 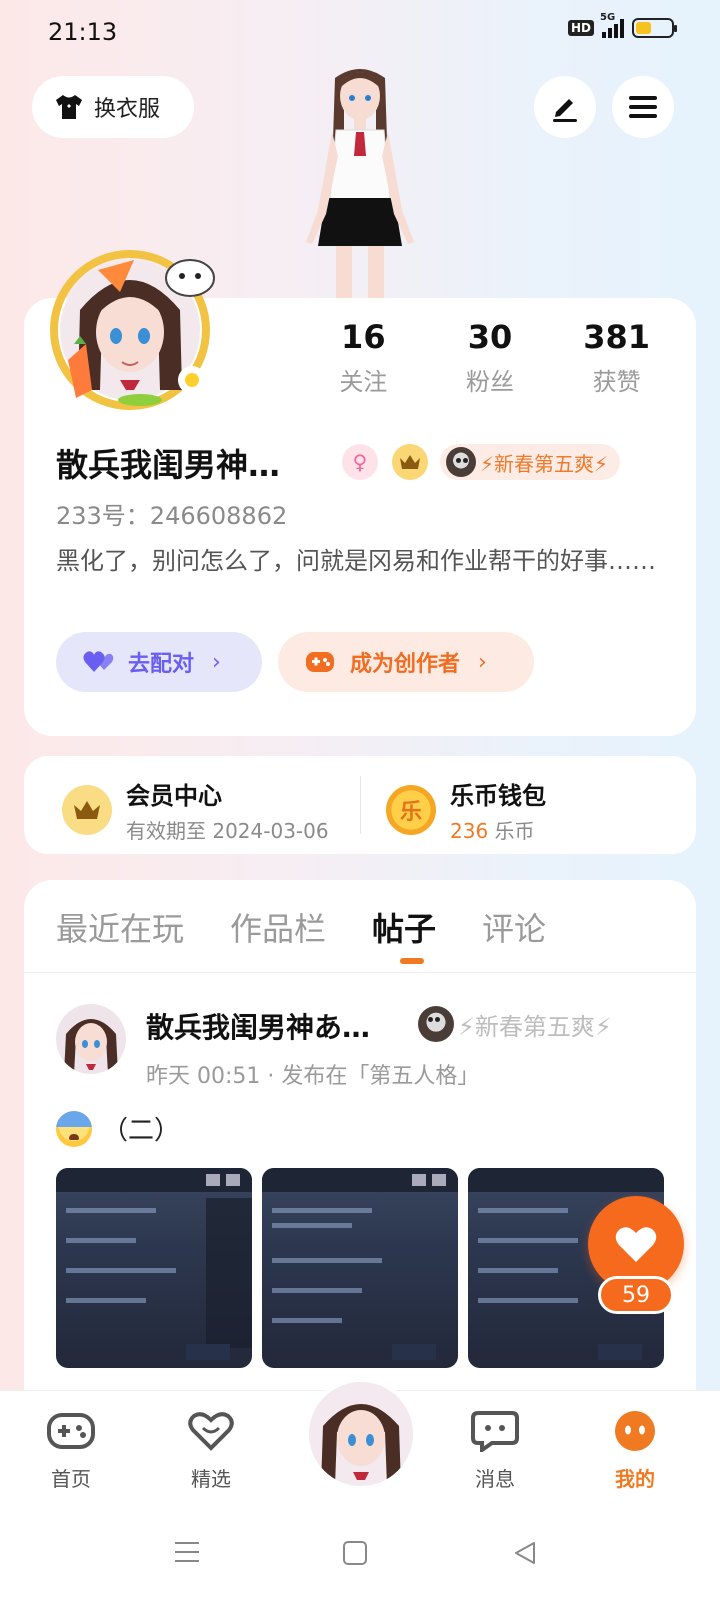 What do you see at coordinates (211, 1431) in the screenshot?
I see `heart-outline-icon` at bounding box center [211, 1431].